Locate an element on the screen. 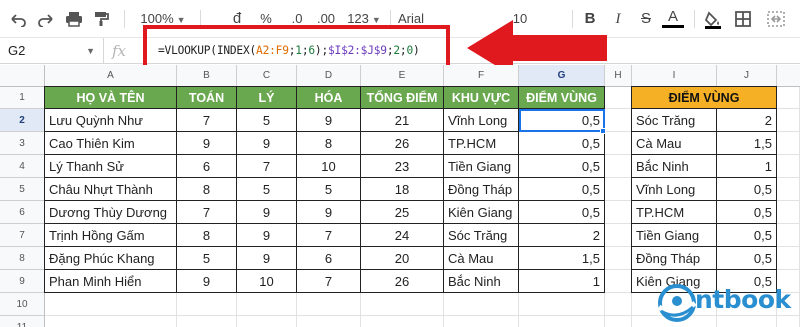  fill-handle is located at coordinates (603, 131).